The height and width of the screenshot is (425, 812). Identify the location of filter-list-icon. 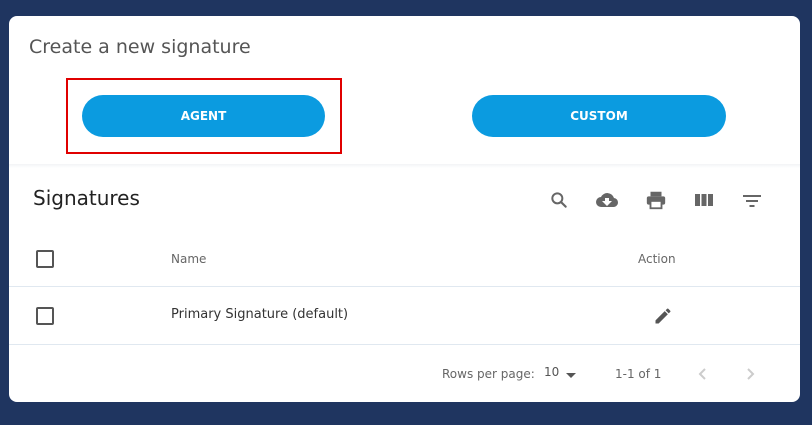
(752, 200).